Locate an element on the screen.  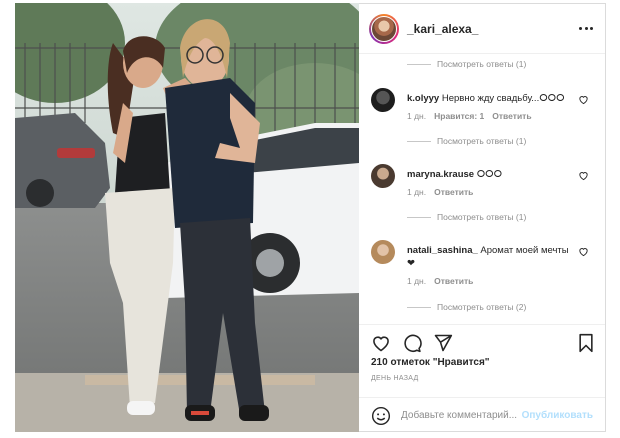
comment-meta: 1 дн. Нравится: 1 Ответить is located at coordinates (469, 116).